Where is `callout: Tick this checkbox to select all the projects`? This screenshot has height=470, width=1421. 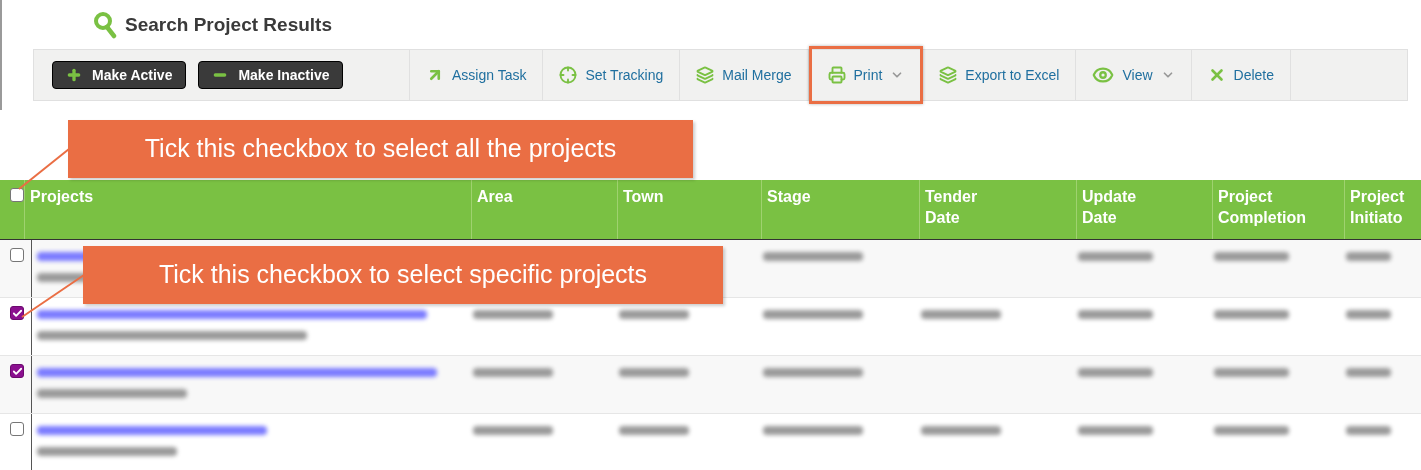 callout: Tick this checkbox to select all the projects is located at coordinates (380, 149).